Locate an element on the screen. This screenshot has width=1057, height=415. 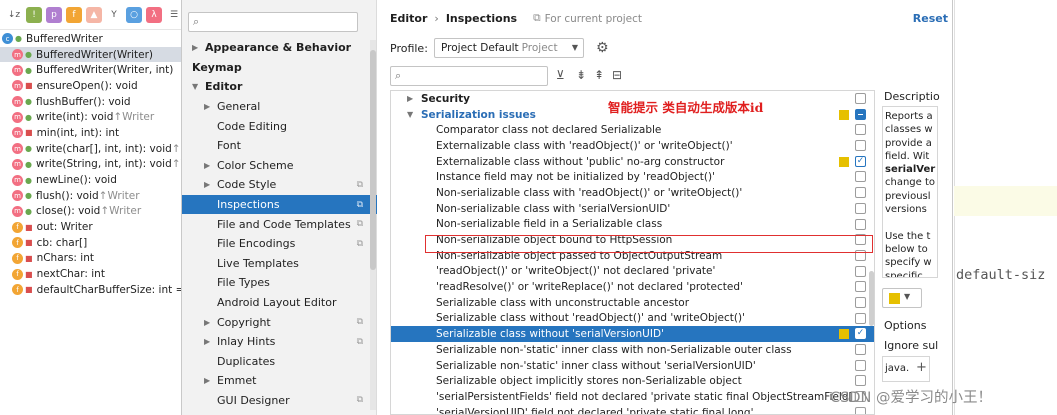
structure-item: m ● newLine(): void is located at coordinates (91, 180).